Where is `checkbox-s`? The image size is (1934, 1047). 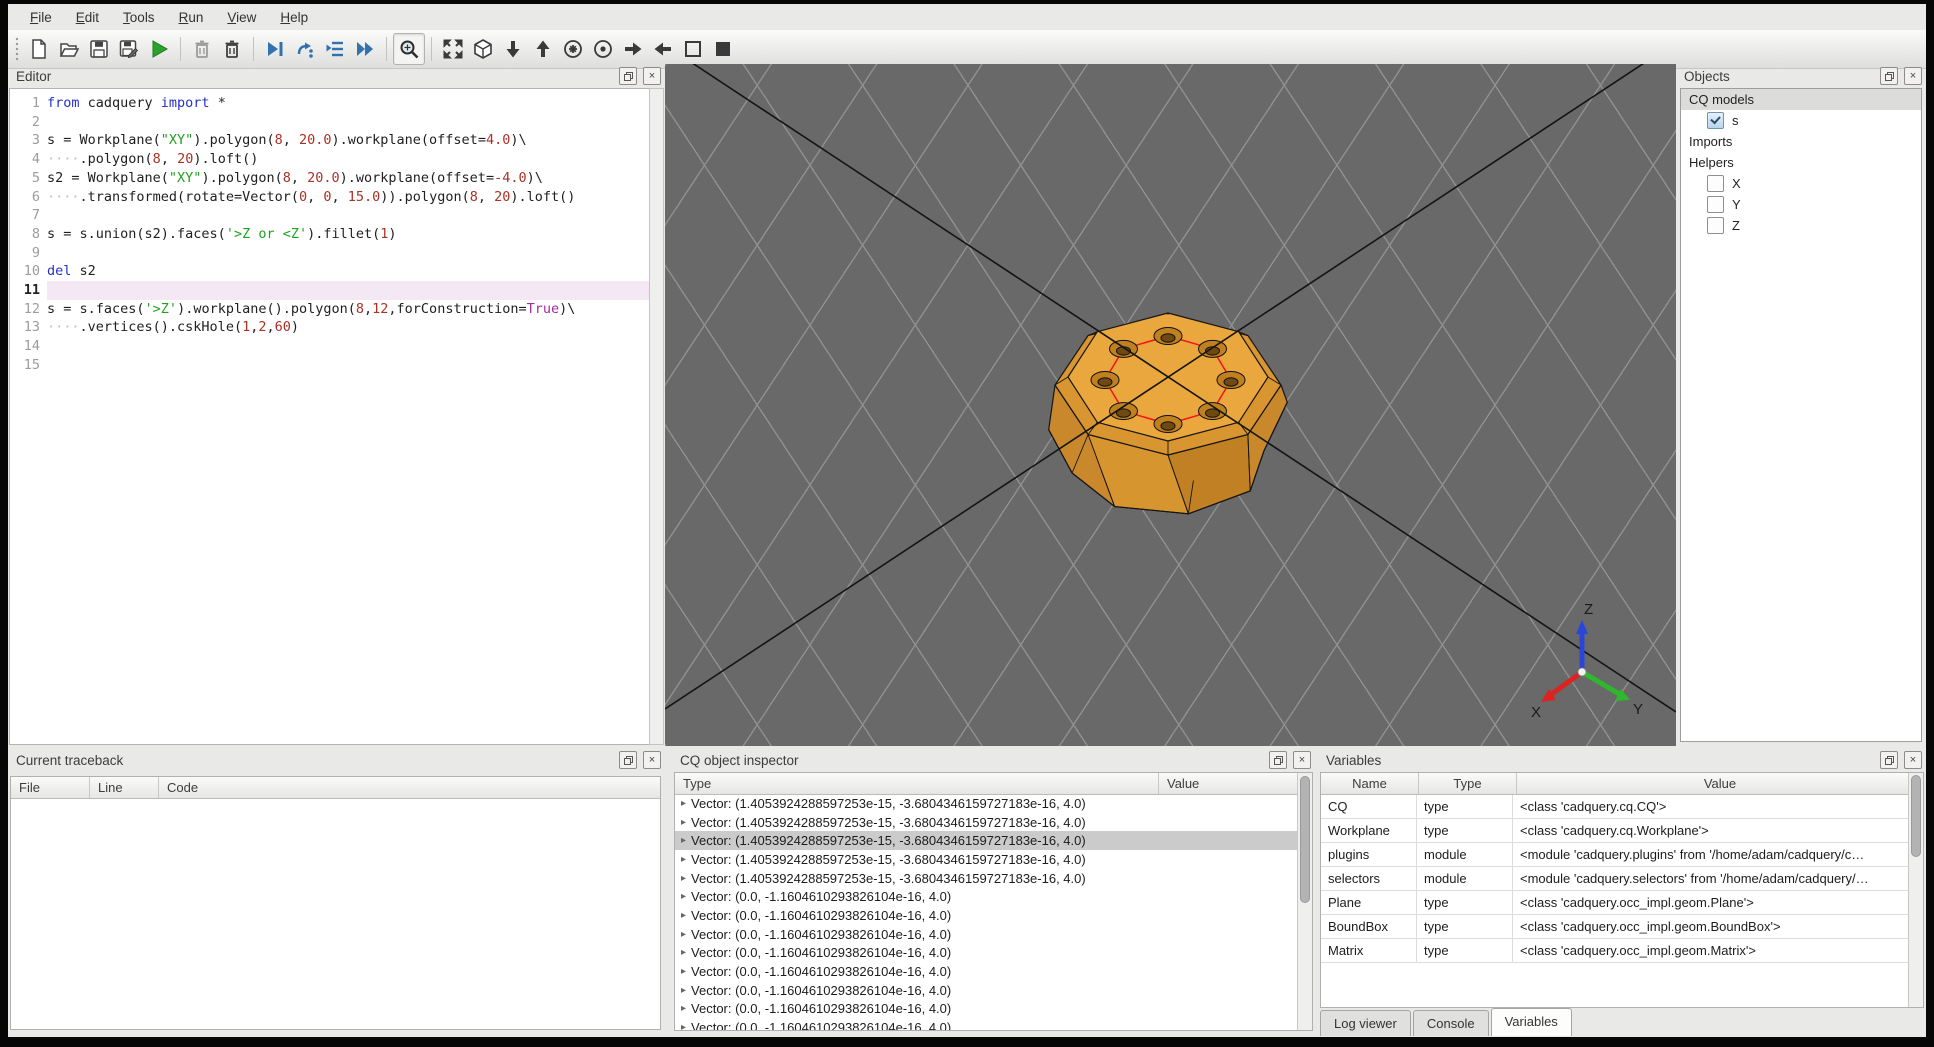 checkbox-s is located at coordinates (1715, 120).